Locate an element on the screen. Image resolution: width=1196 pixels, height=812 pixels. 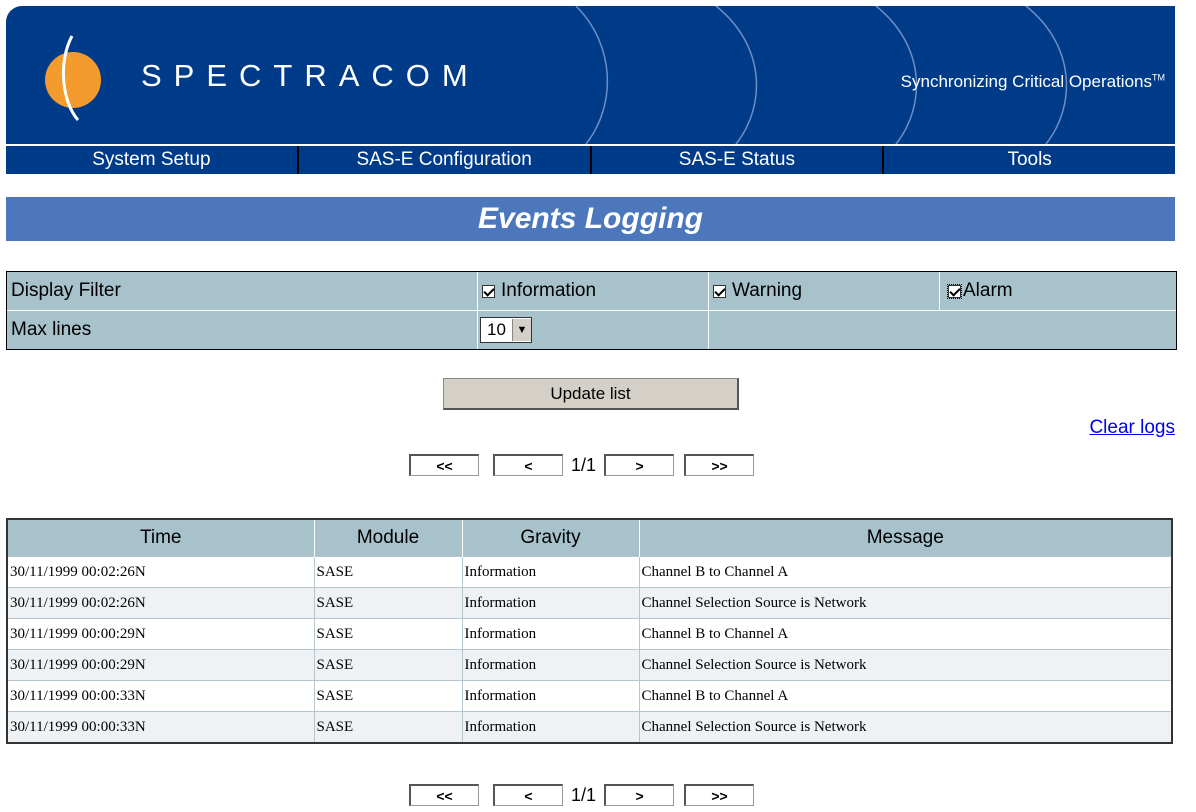
filter-warning: Warning is located at coordinates (824, 291).